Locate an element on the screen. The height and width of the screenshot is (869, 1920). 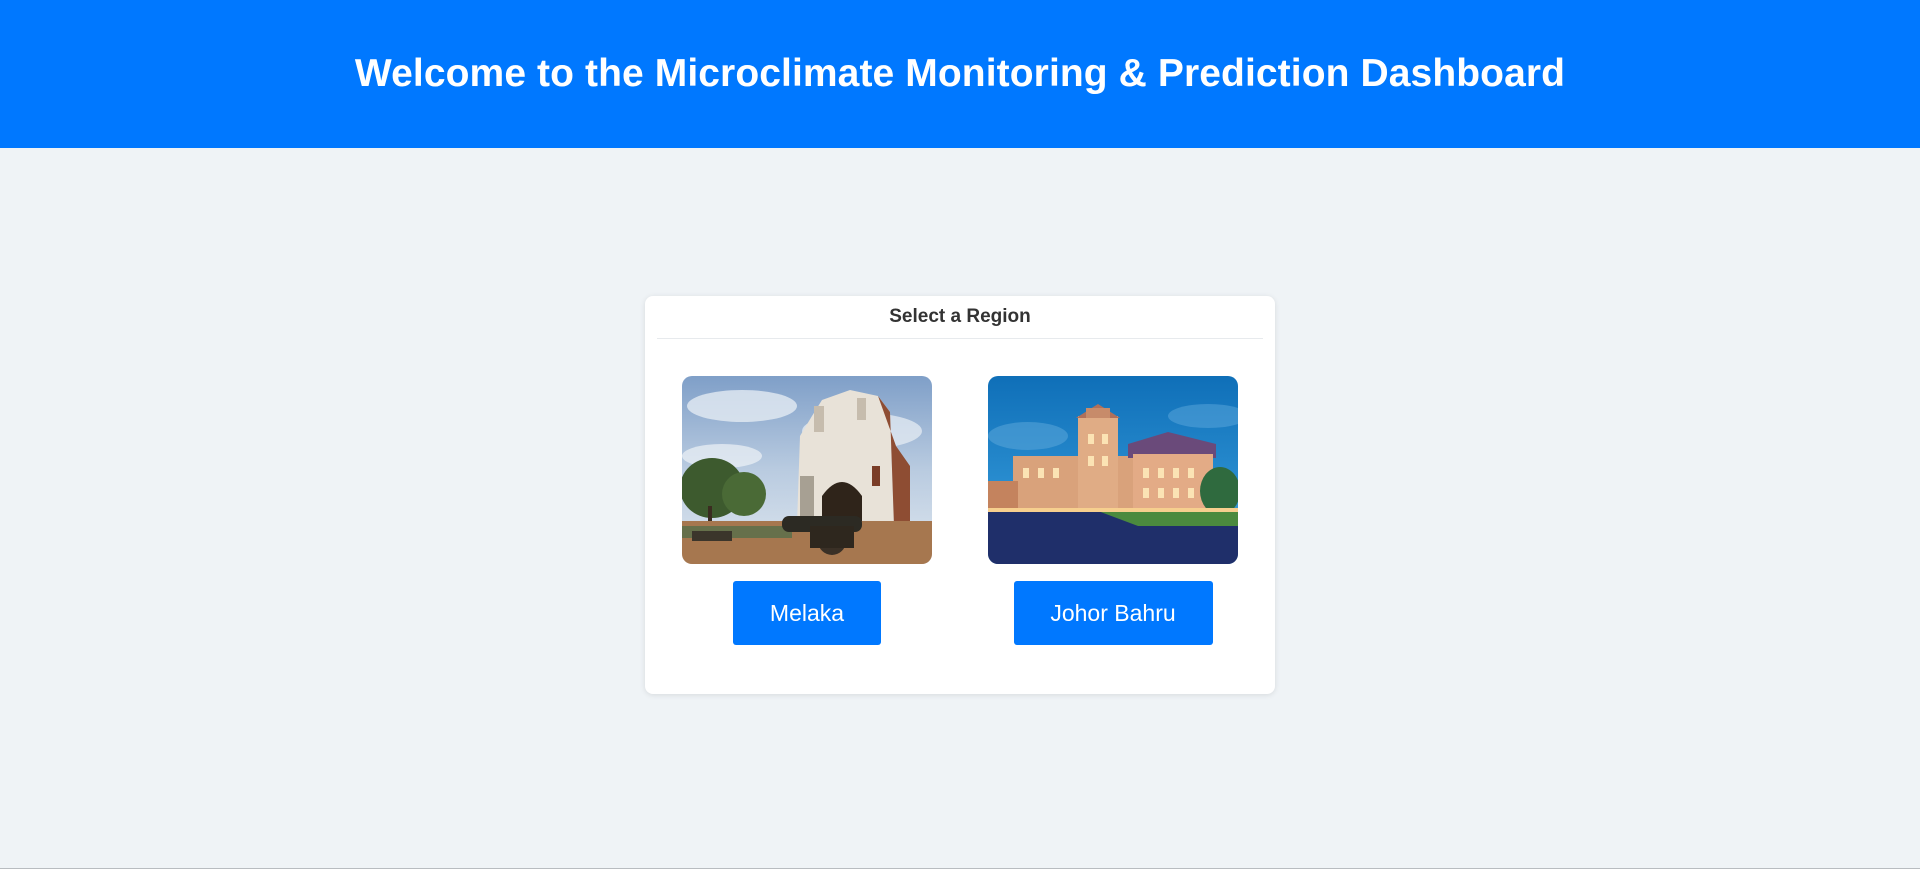
region-selector-title: Select a Region is located at coordinates (960, 317).